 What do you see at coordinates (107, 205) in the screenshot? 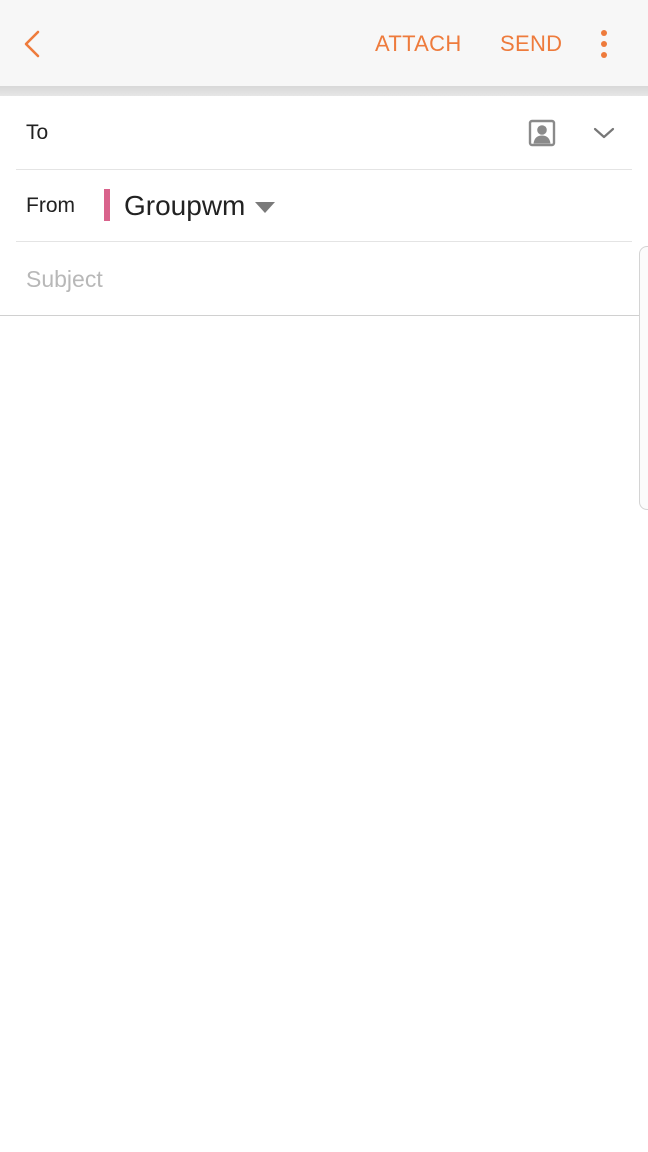
I see `account-color-marker` at bounding box center [107, 205].